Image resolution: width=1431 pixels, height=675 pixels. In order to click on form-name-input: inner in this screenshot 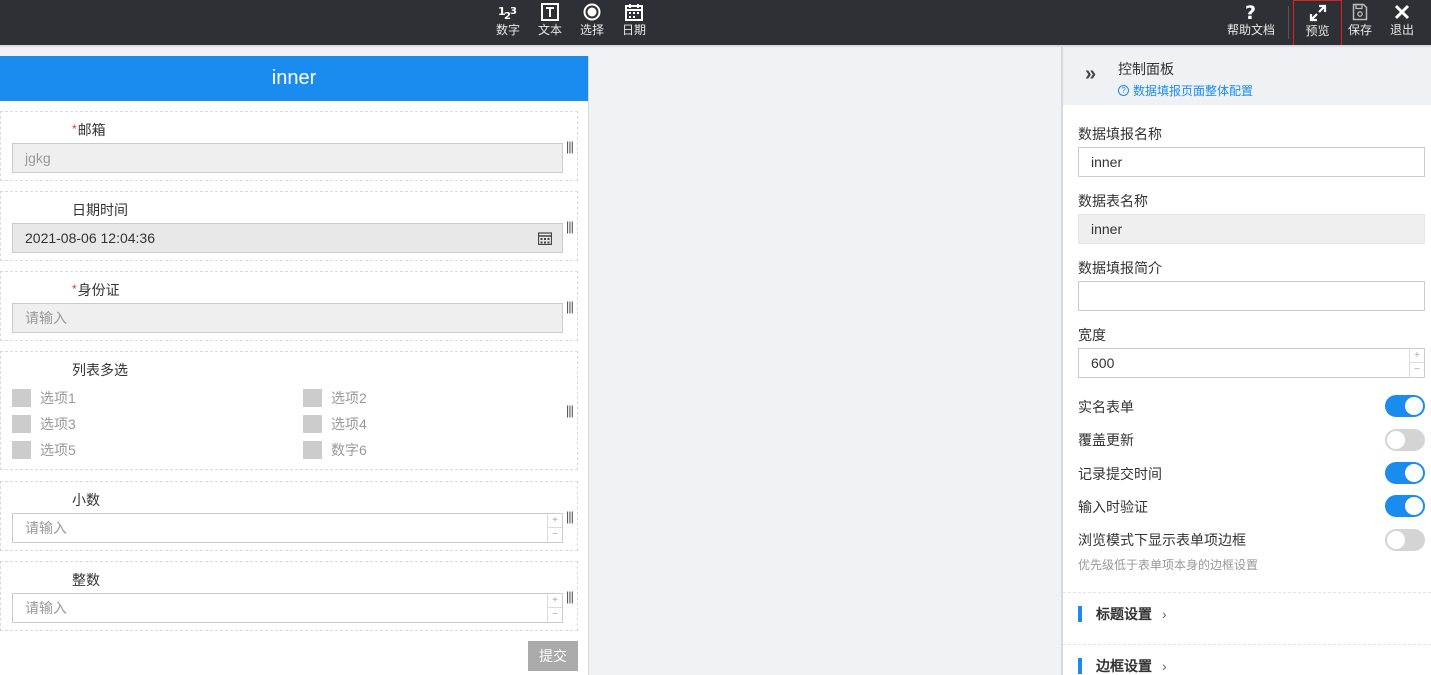, I will do `click(1251, 162)`.